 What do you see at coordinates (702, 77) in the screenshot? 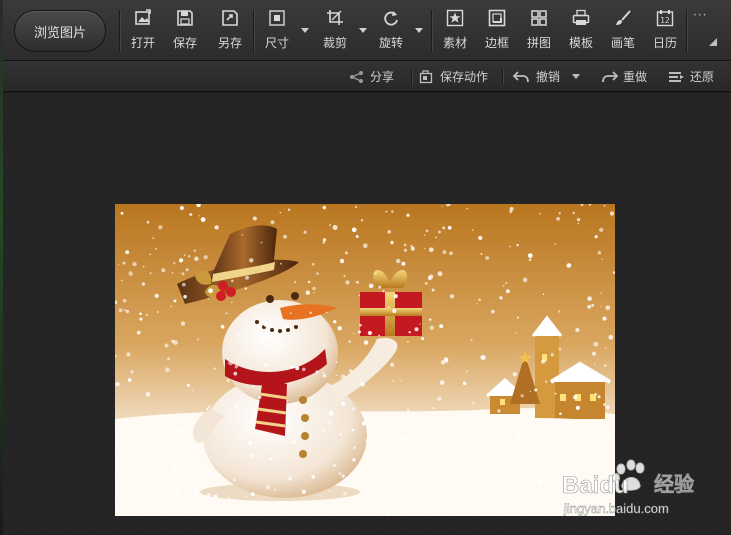
I see `restore-label: 还原` at bounding box center [702, 77].